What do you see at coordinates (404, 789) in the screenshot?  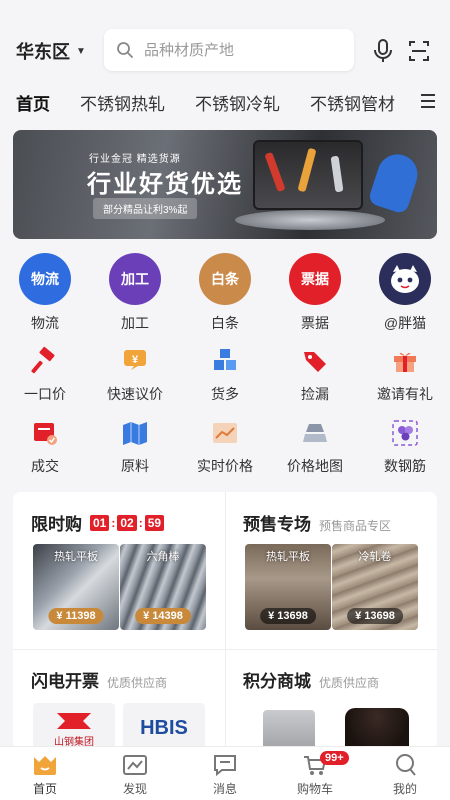 I see `nav-label: 我的` at bounding box center [404, 789].